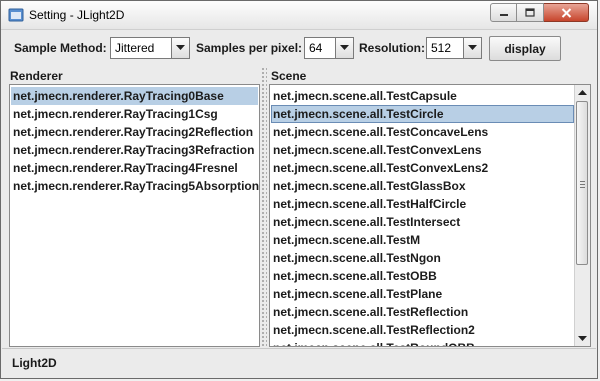  Describe the element at coordinates (422, 240) in the screenshot. I see `scene-list-item: net.jmecn.scene.all.TestM` at that location.